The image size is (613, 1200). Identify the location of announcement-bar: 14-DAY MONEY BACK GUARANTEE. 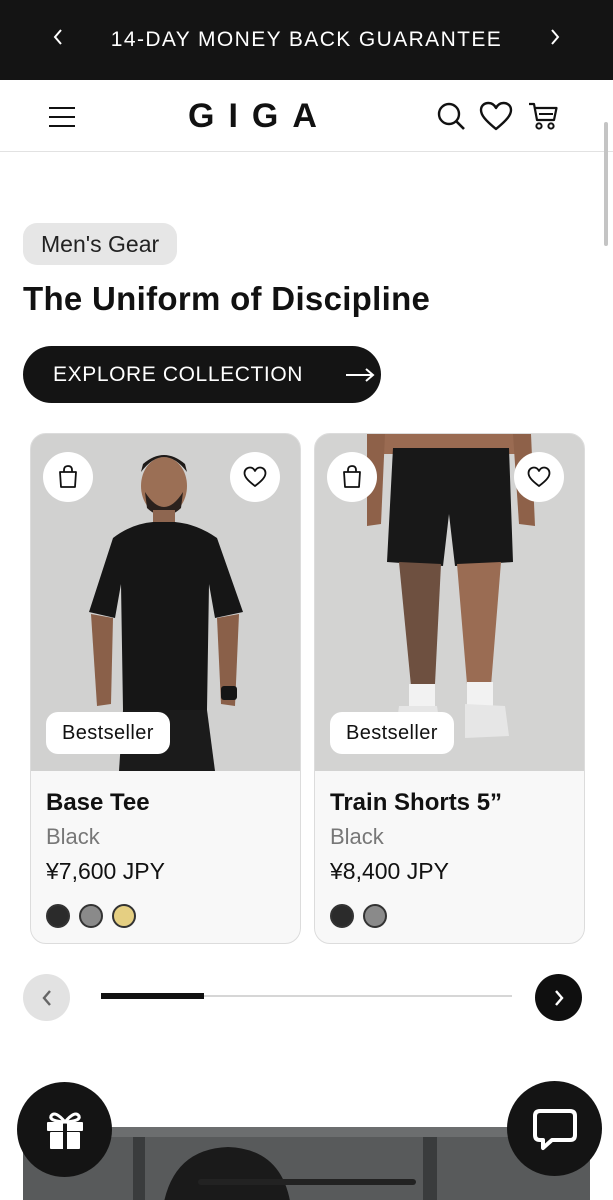
(306, 40).